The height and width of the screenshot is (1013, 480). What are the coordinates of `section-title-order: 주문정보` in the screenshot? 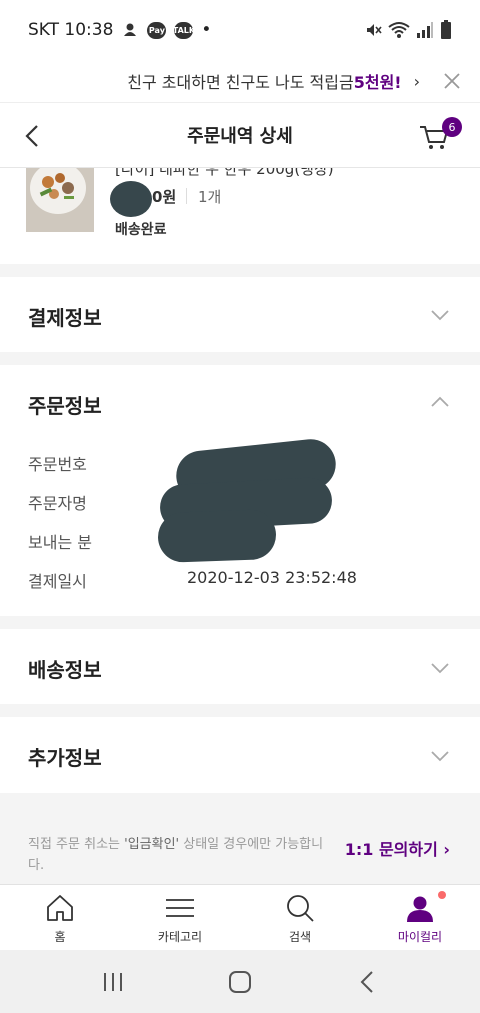 It's located at (65, 406).